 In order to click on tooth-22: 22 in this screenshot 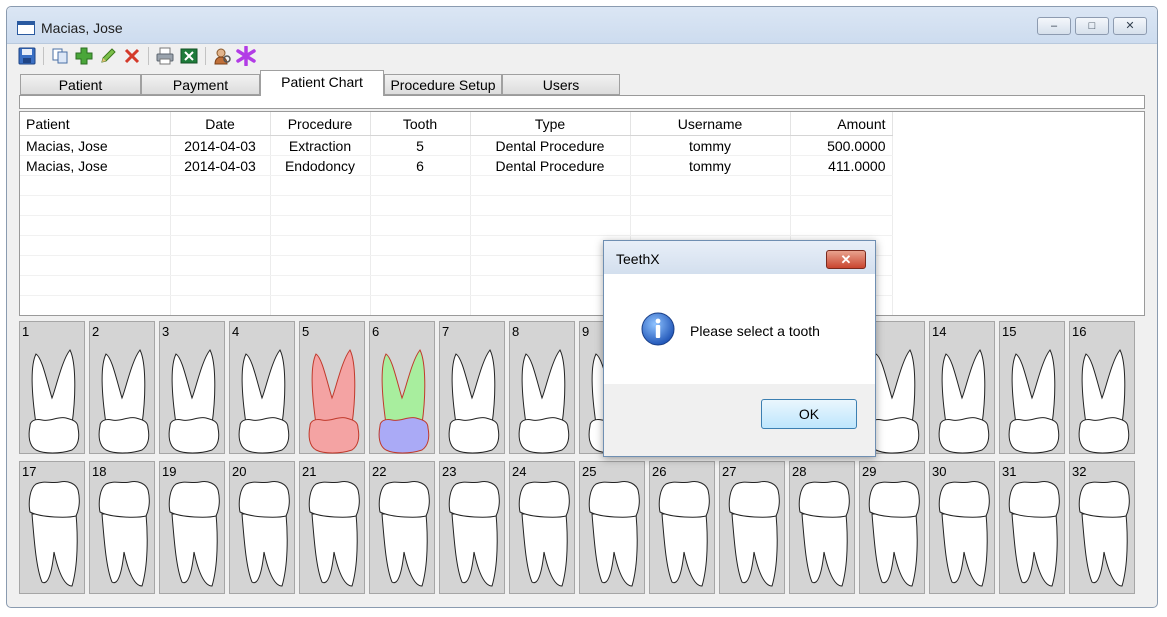, I will do `click(402, 527)`.